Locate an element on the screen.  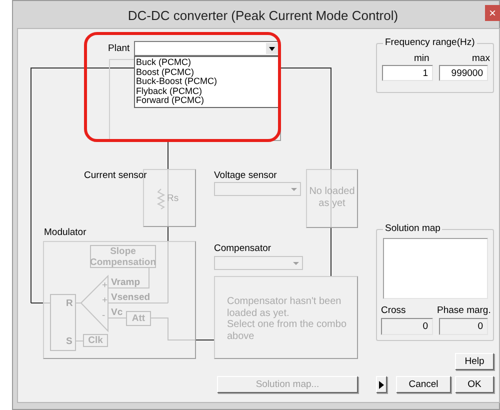
resistor-label: Rs is located at coordinates (173, 198).